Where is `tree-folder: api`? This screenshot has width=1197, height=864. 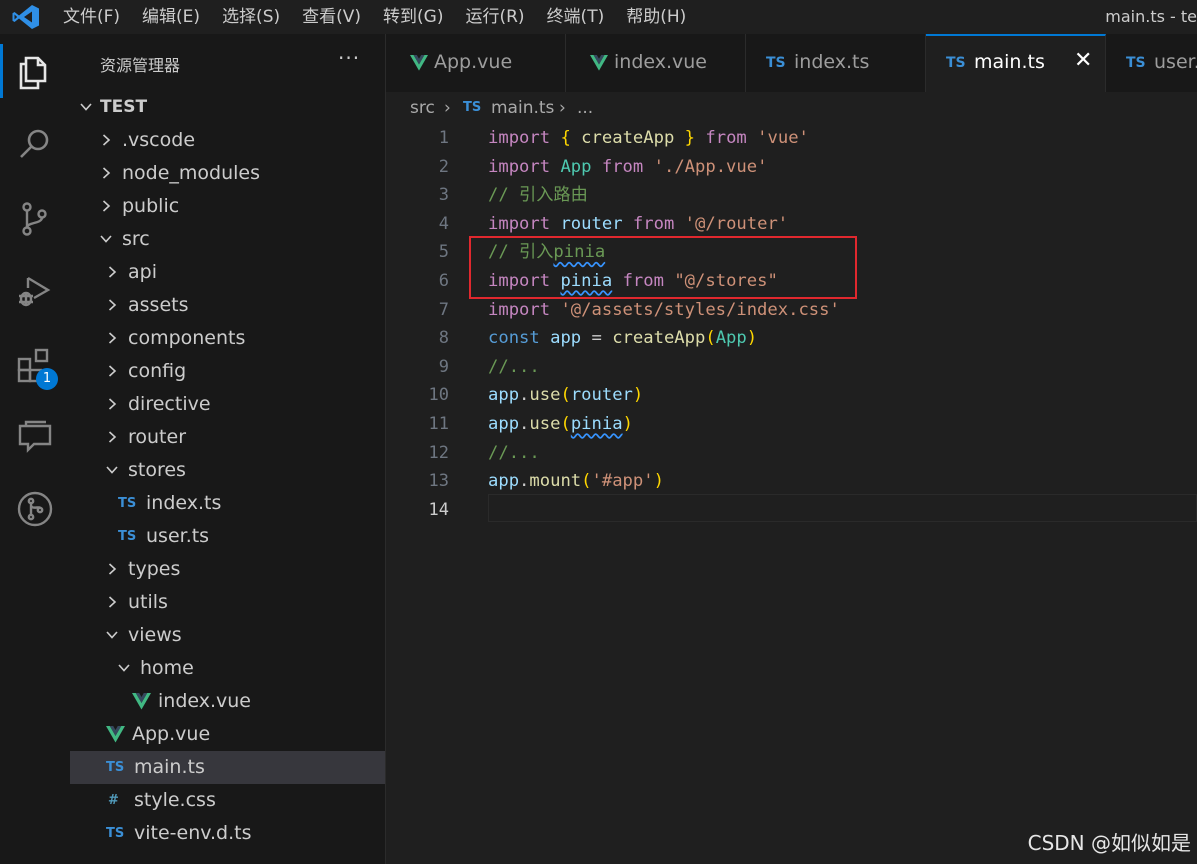 tree-folder: api is located at coordinates (227, 272).